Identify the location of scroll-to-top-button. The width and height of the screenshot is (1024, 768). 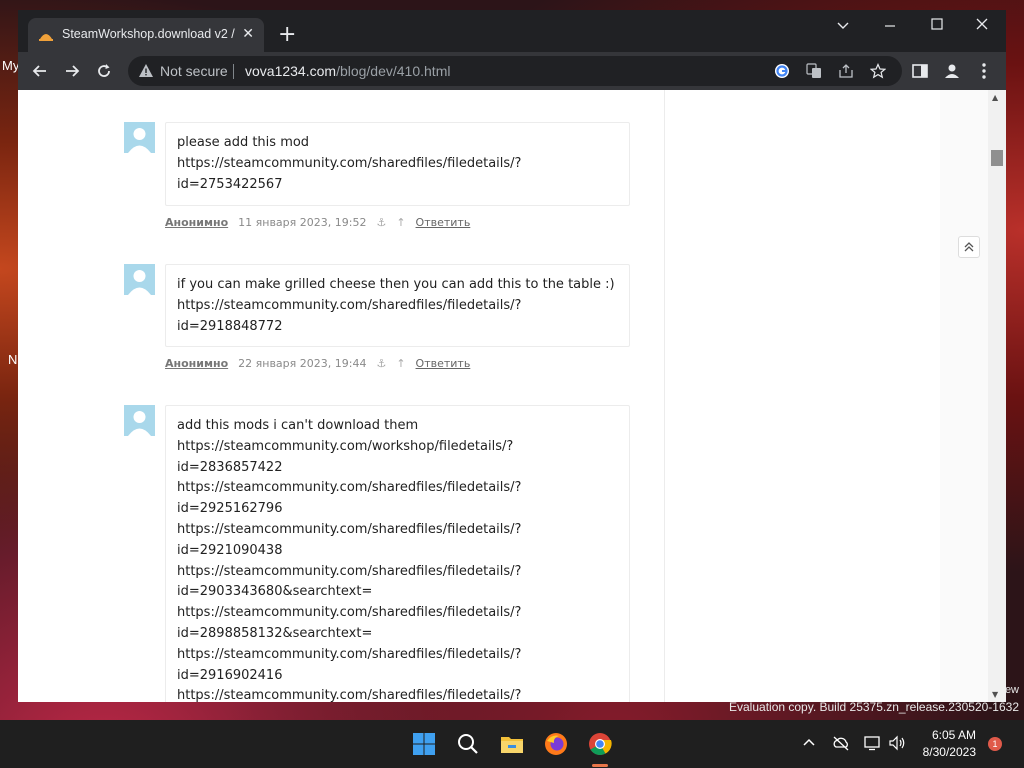
(969, 247).